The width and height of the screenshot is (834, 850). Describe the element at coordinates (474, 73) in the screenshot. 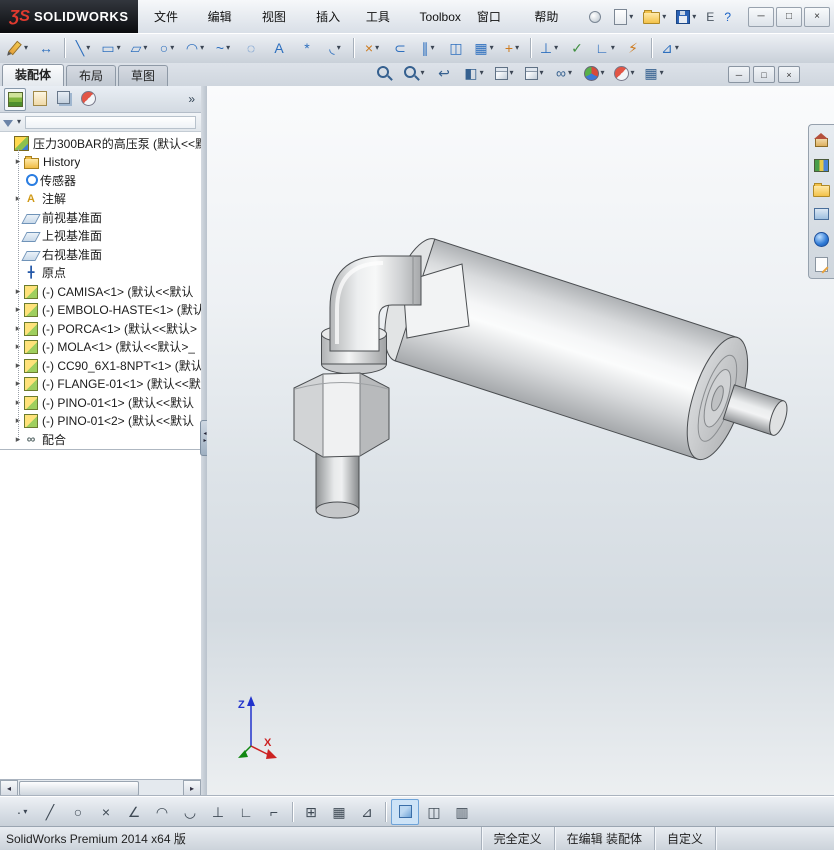

I see `section-view-button: ◧ ▾` at that location.